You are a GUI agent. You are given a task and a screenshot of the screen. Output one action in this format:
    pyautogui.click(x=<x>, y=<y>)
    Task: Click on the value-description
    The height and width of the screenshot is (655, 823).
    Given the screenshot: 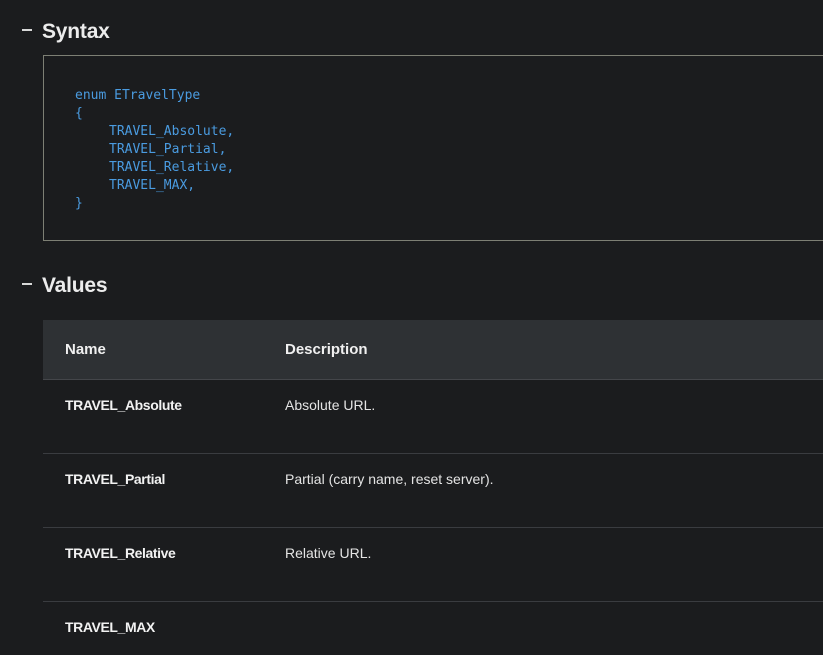 What is the action you would take?
    pyautogui.click(x=554, y=610)
    